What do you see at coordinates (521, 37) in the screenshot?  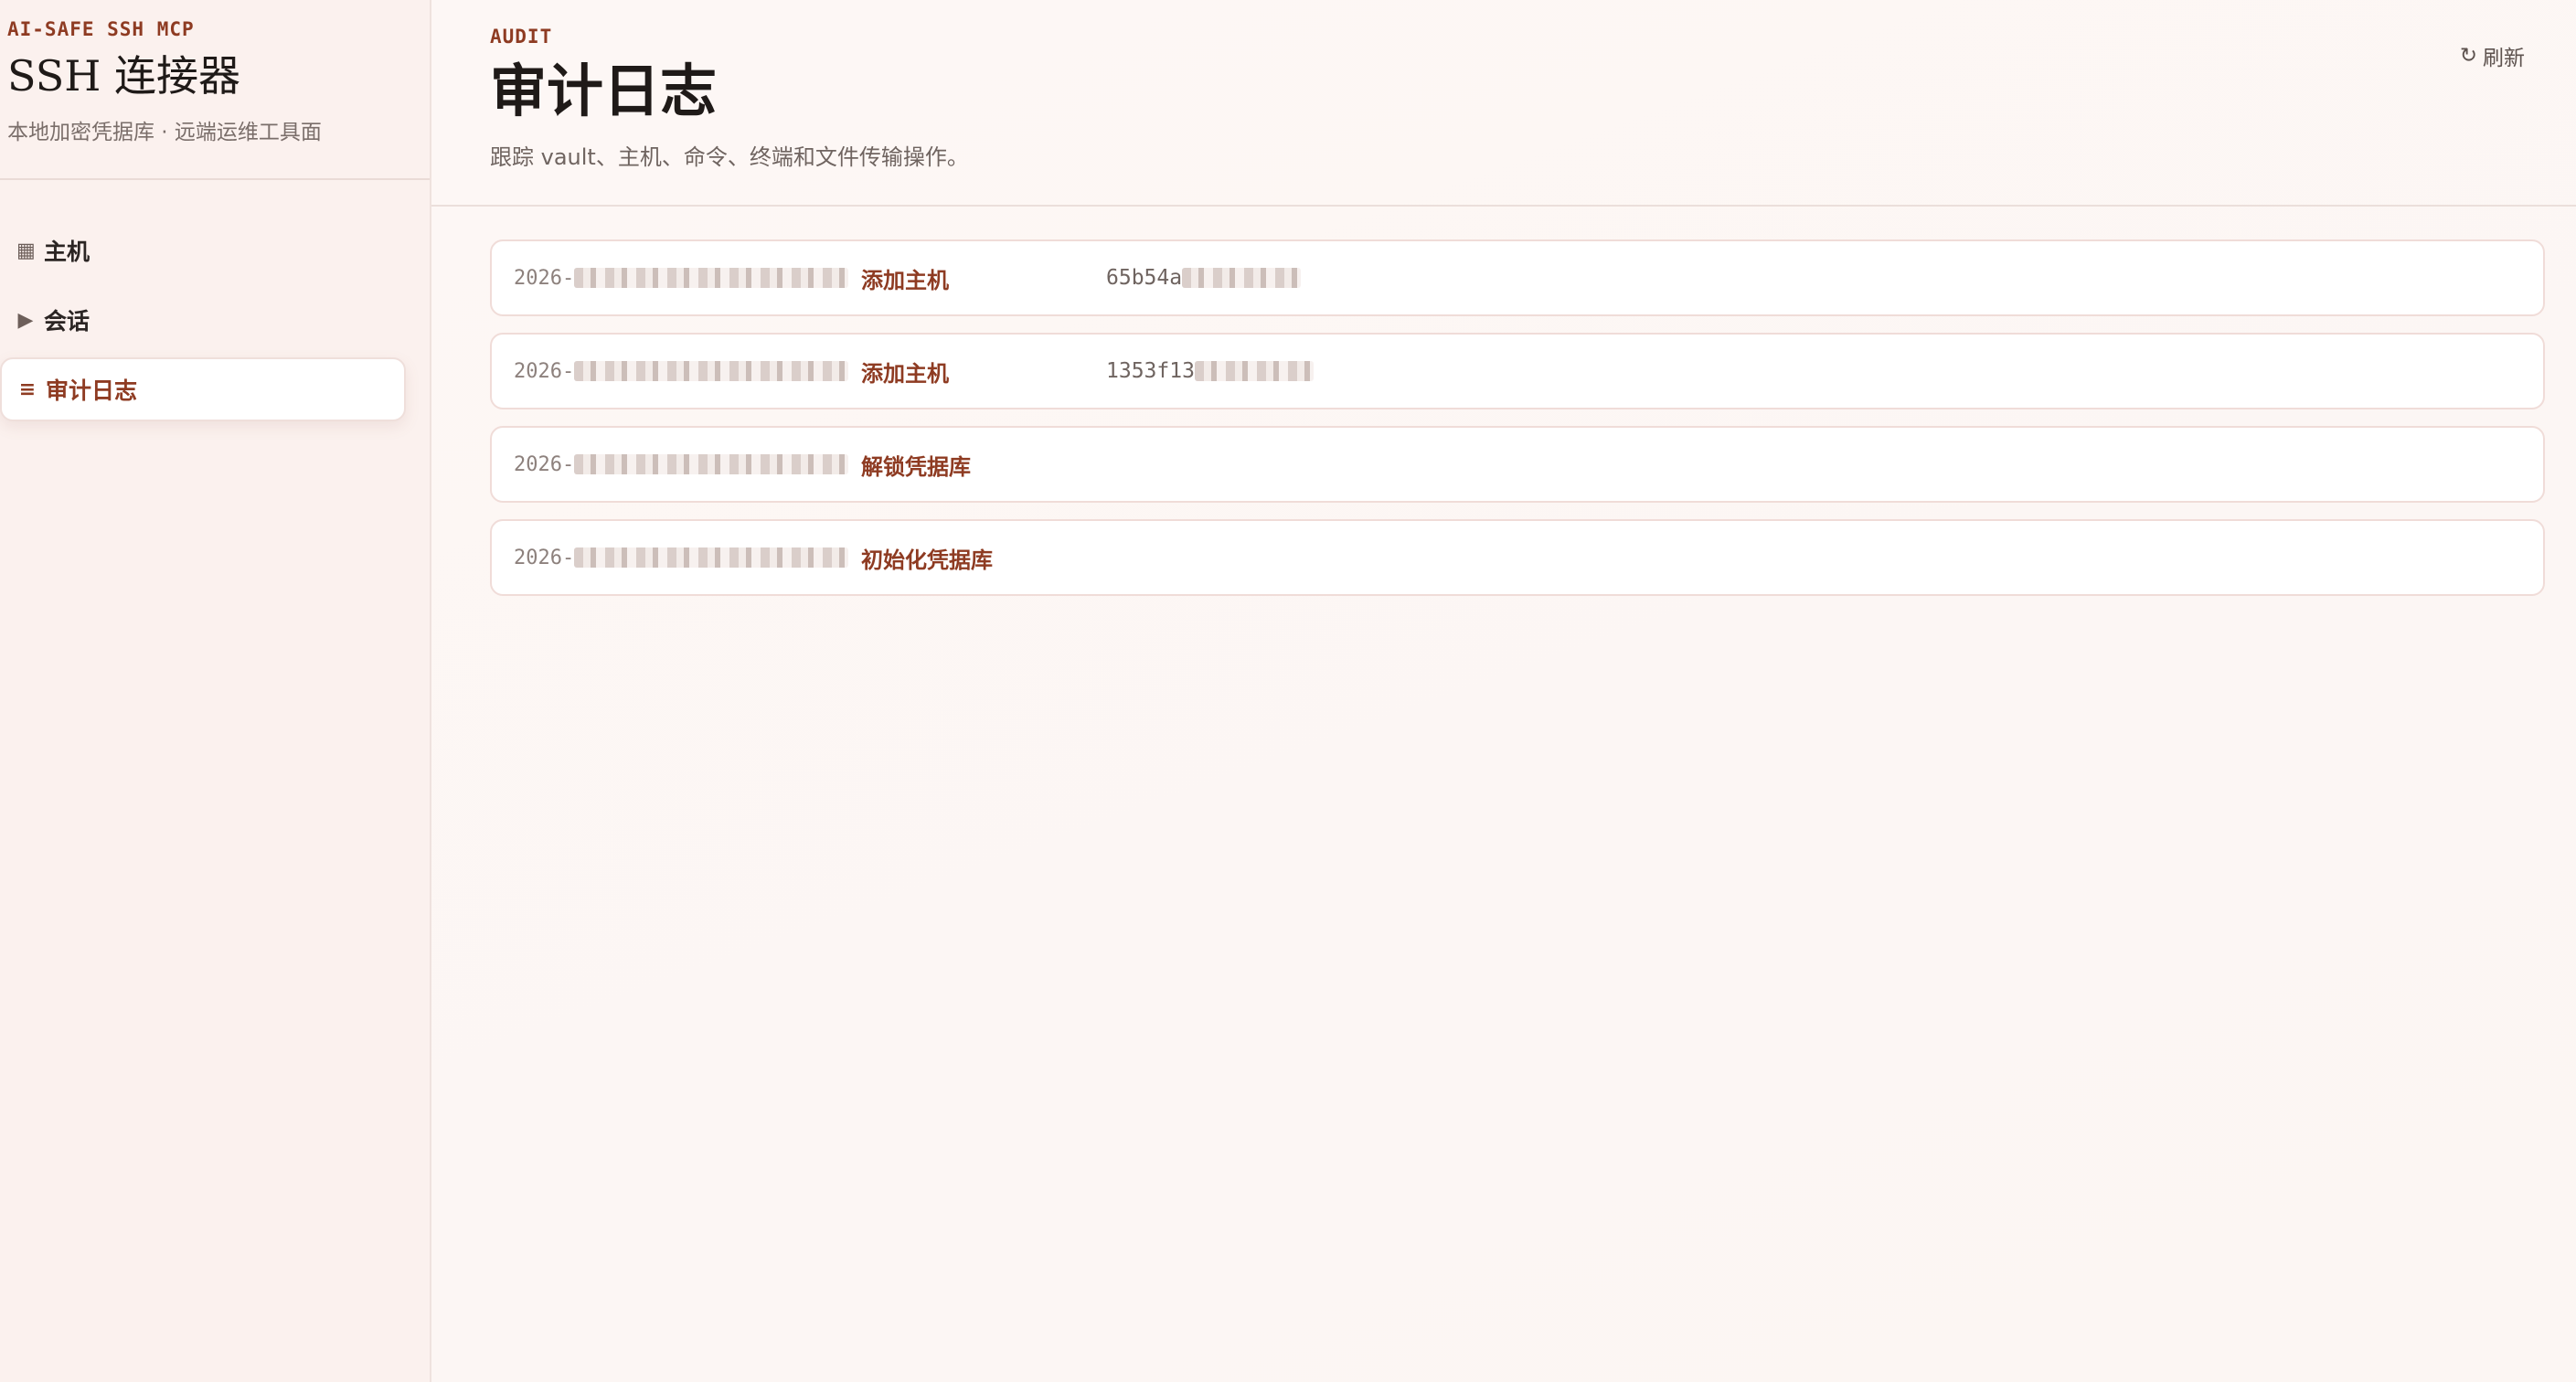 I see `page-kicker: AUDIT` at bounding box center [521, 37].